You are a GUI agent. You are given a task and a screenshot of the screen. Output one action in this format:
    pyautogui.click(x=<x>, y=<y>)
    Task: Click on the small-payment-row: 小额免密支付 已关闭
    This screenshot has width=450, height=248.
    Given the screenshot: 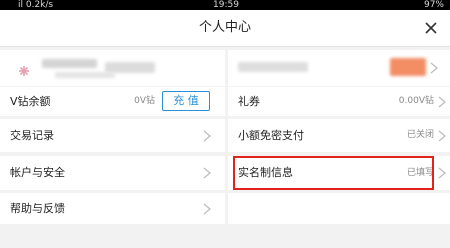 What is the action you would take?
    pyautogui.click(x=339, y=135)
    